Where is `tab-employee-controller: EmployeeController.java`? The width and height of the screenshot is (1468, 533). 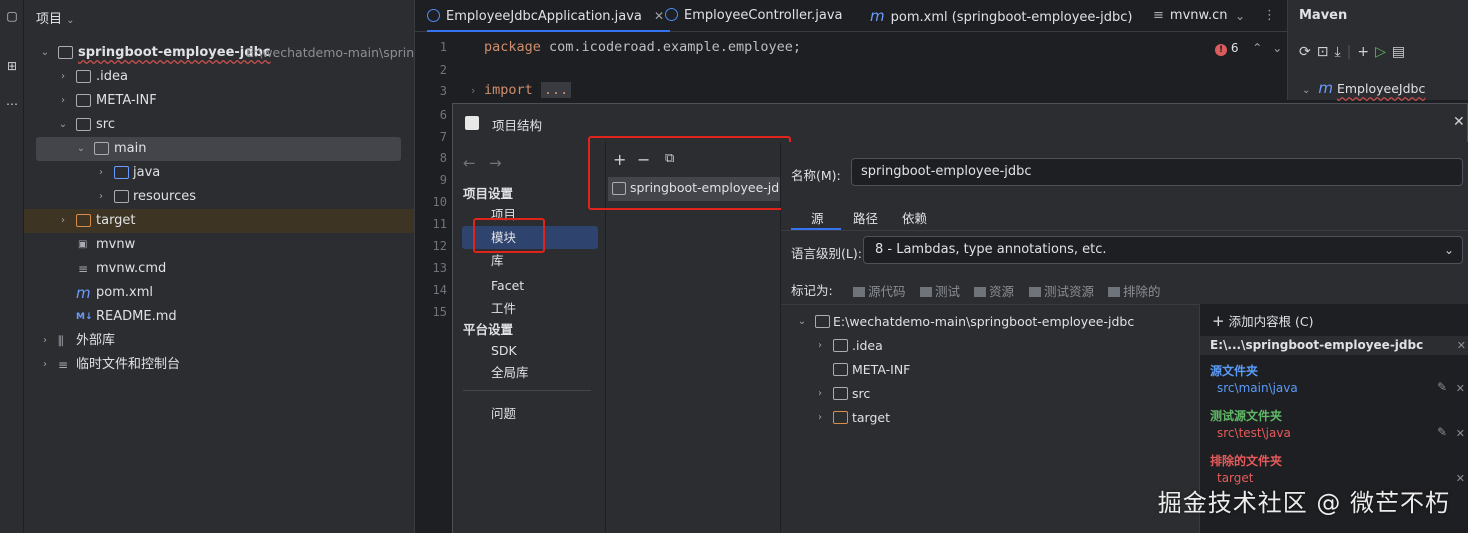 tab-employee-controller: EmployeeController.java is located at coordinates (754, 16).